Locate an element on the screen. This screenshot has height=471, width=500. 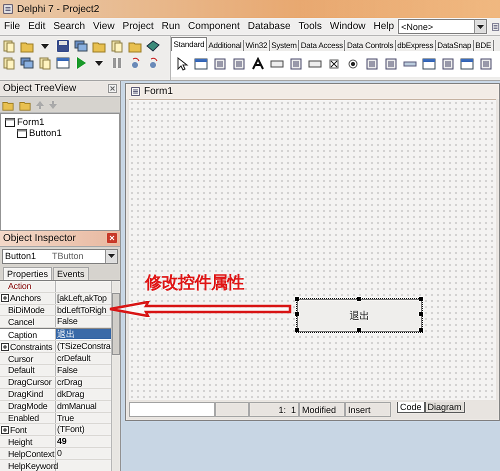
annotation-text: 修改控件属性 is located at coordinates (194, 283).